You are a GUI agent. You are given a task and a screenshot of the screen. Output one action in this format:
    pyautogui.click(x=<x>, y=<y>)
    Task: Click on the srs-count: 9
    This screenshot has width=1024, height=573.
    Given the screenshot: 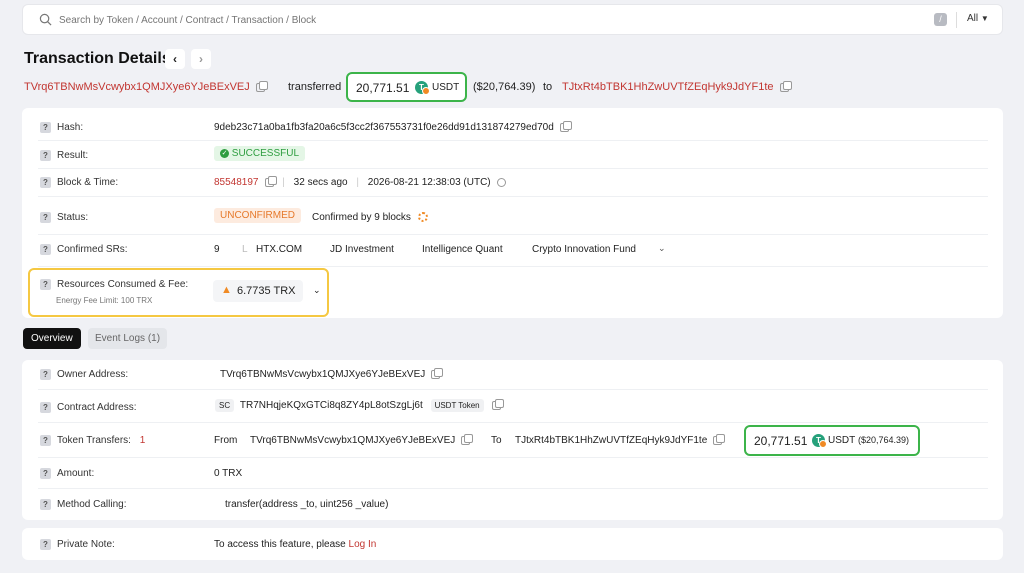 What is the action you would take?
    pyautogui.click(x=217, y=249)
    